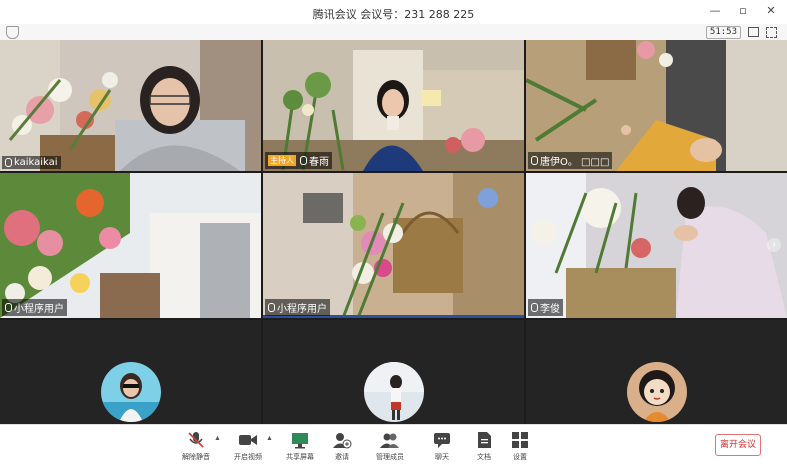  I want to click on share-screen-icon, so click(300, 440).